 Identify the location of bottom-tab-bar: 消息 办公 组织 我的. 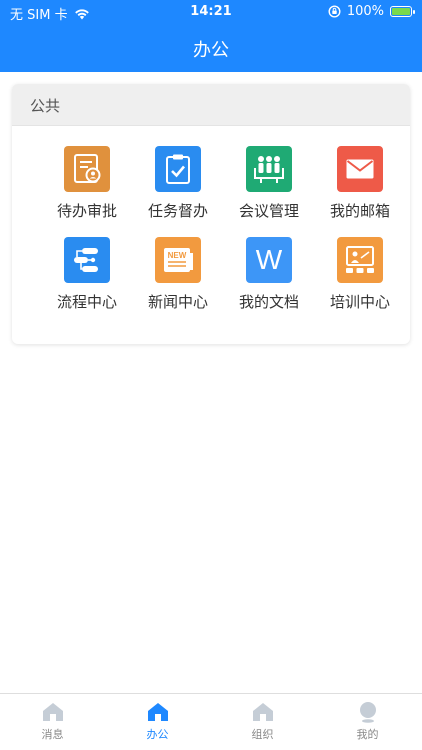
(211, 721).